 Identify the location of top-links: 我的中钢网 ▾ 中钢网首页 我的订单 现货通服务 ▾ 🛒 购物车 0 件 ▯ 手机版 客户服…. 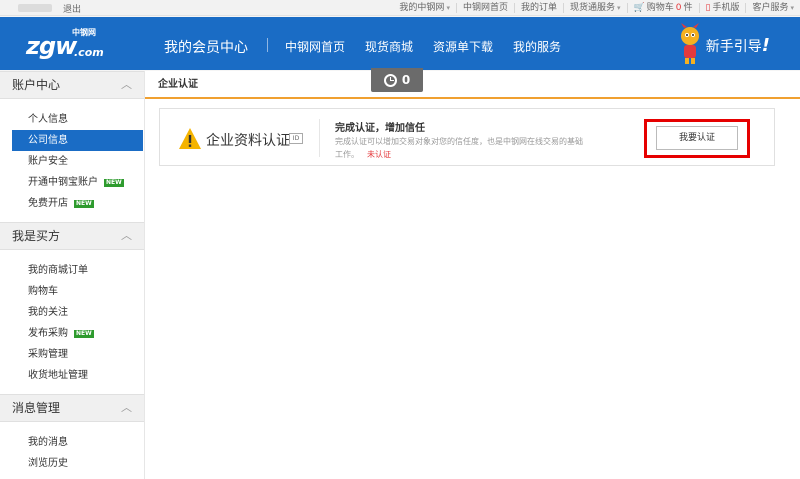
(596, 8).